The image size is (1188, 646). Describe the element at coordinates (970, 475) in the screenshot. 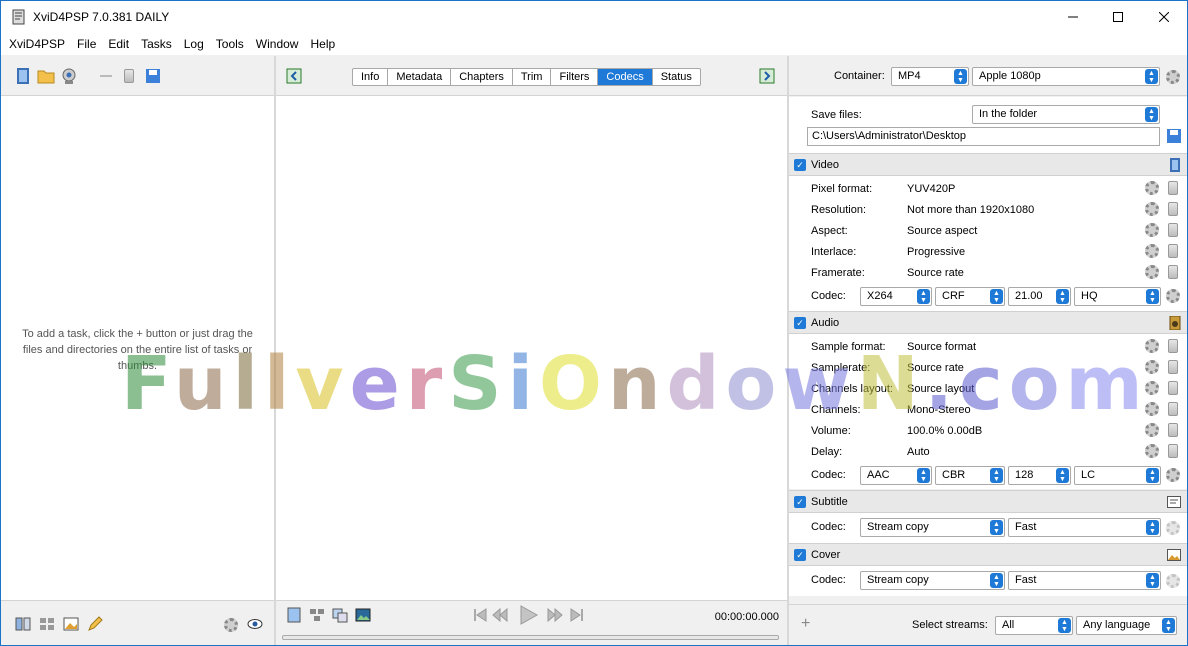

I see `audio-mode-select: CBR ▲ ▼` at that location.